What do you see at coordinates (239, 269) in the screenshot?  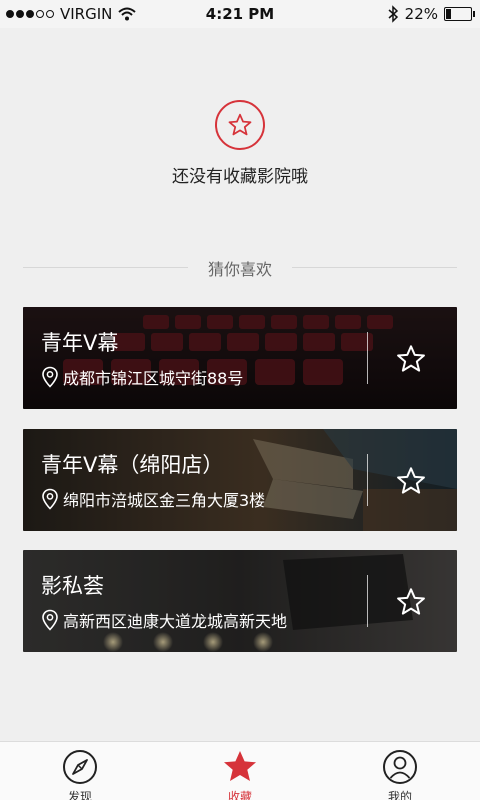 I see `section-title: 猜你喜欢` at bounding box center [239, 269].